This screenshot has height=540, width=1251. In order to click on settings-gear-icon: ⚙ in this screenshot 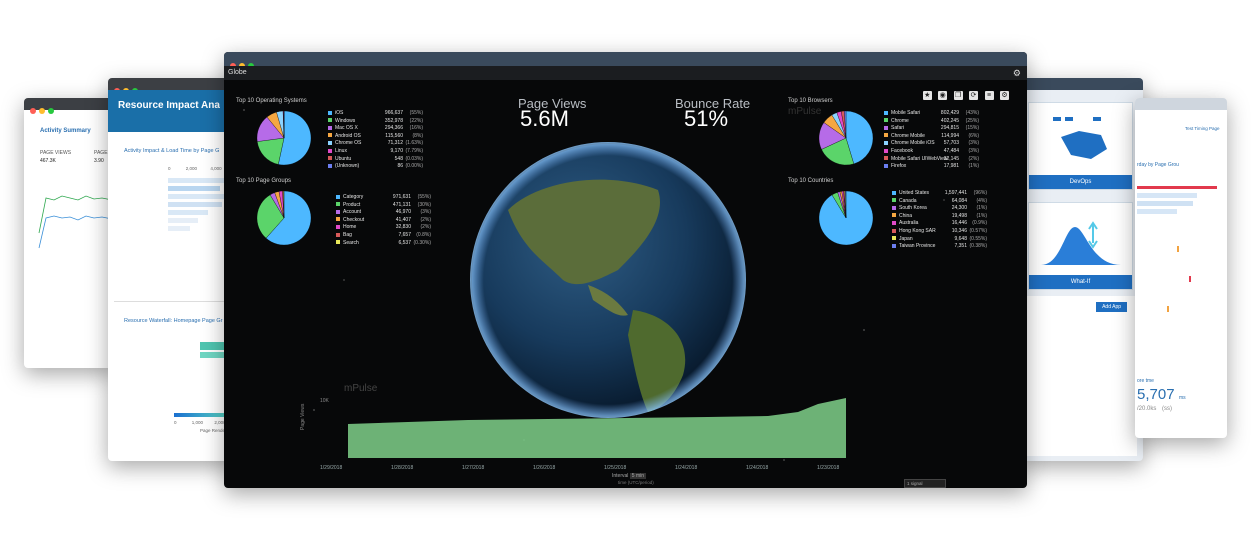, I will do `click(1017, 73)`.